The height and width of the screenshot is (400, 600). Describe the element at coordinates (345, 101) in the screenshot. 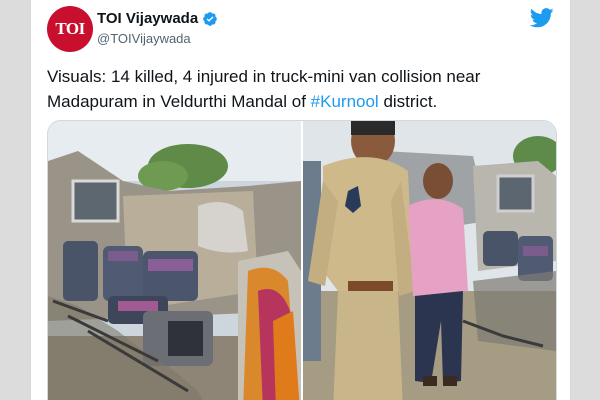

I see `hashtag-link: #Kurnool` at that location.